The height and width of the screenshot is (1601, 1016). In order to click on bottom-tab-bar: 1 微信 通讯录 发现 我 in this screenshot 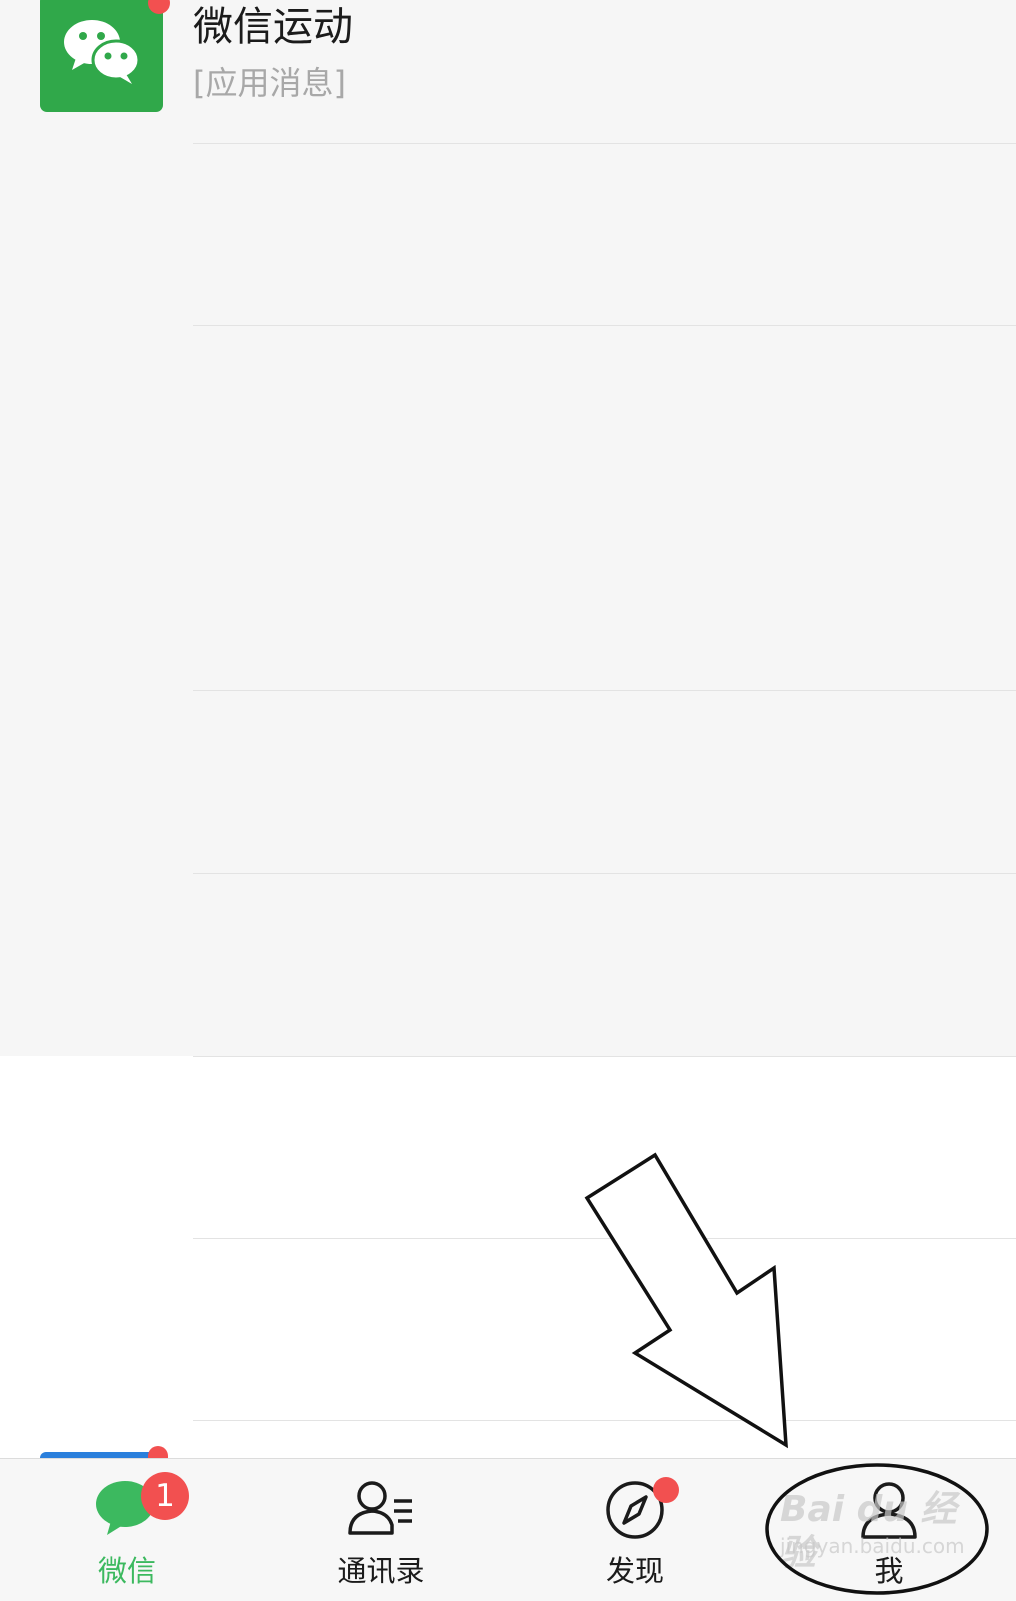, I will do `click(508, 1529)`.